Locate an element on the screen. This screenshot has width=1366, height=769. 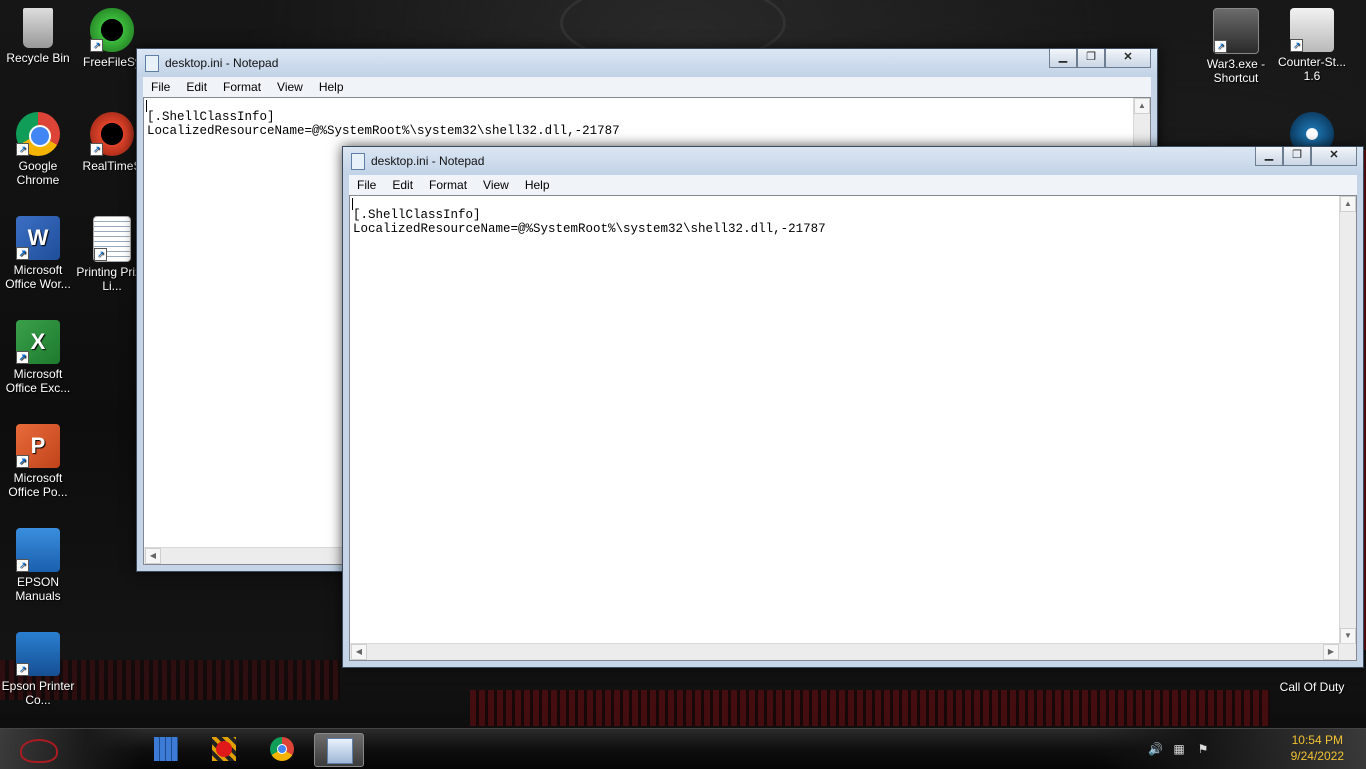
clock: 10:54 PM 9/24/2022 is located at coordinates (1317, 748).